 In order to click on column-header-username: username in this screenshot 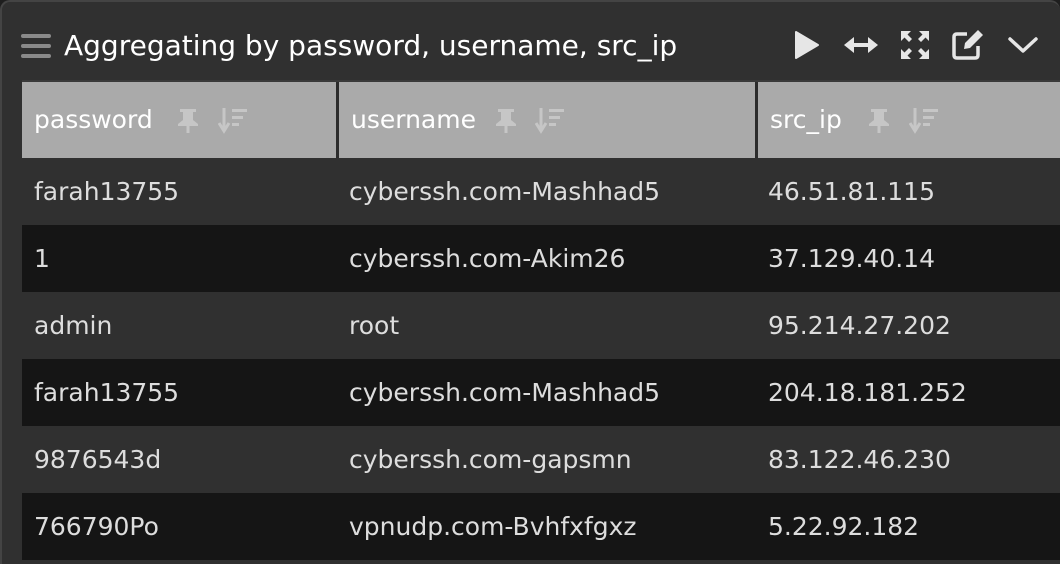, I will do `click(548, 120)`.